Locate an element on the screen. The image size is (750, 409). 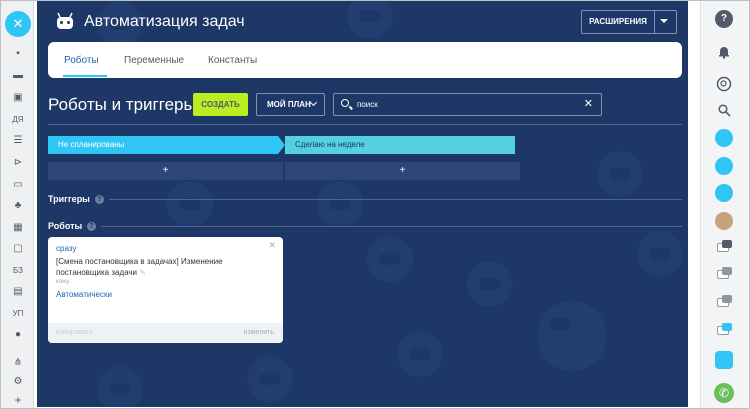
group-chat-icon is located at coordinates (724, 138).